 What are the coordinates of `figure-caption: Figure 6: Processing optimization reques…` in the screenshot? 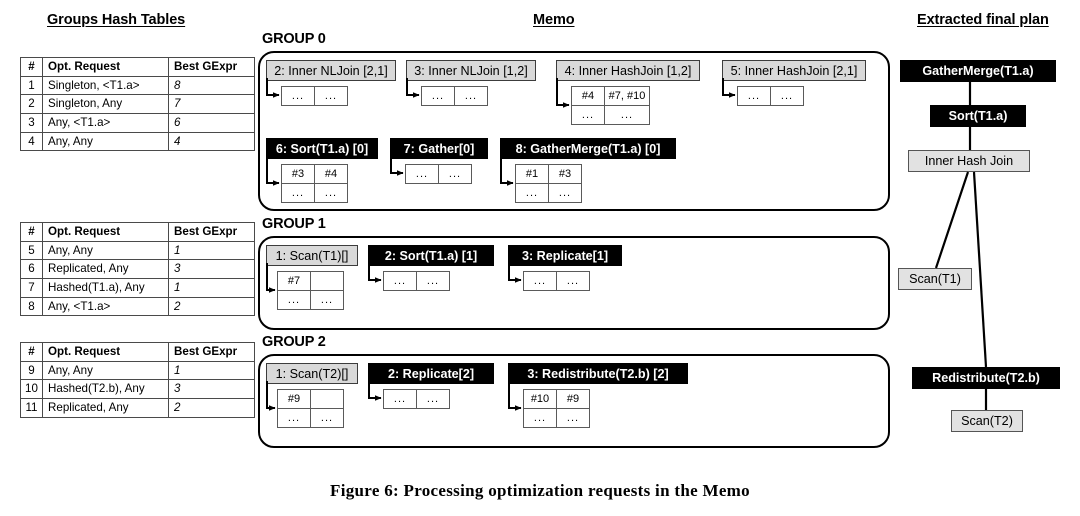 It's located at (540, 490).